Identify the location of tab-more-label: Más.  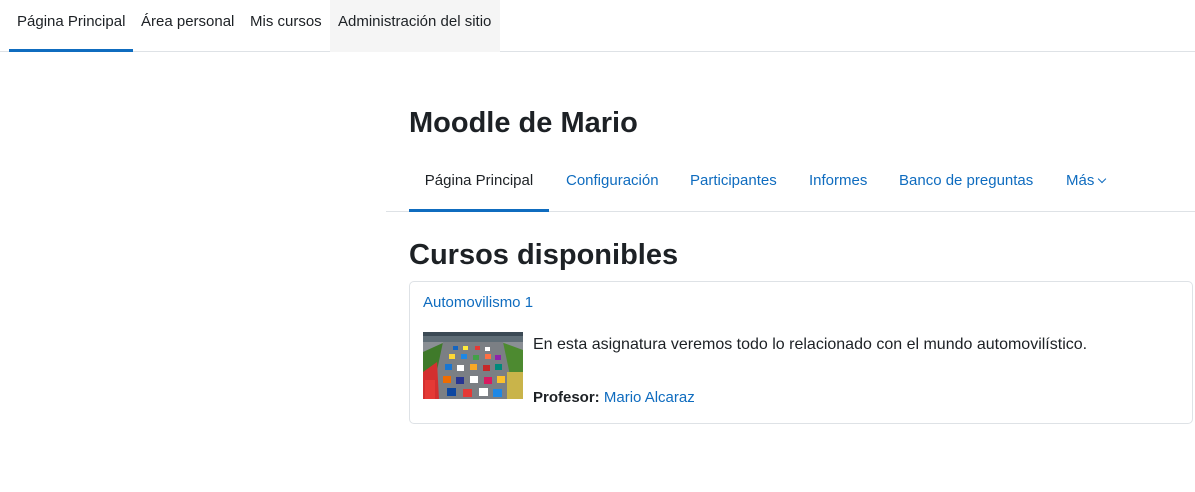
(1080, 180).